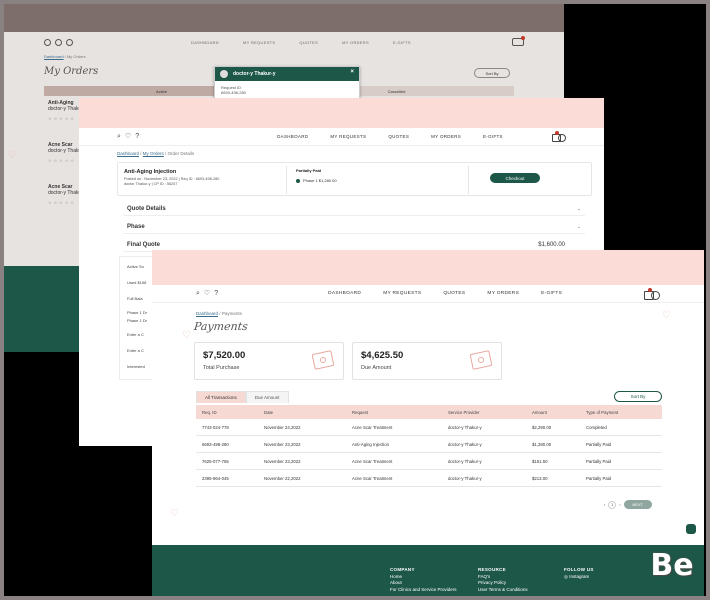 The width and height of the screenshot is (710, 600). Describe the element at coordinates (135, 298) in the screenshot. I see `panel-label: Full Bala` at that location.